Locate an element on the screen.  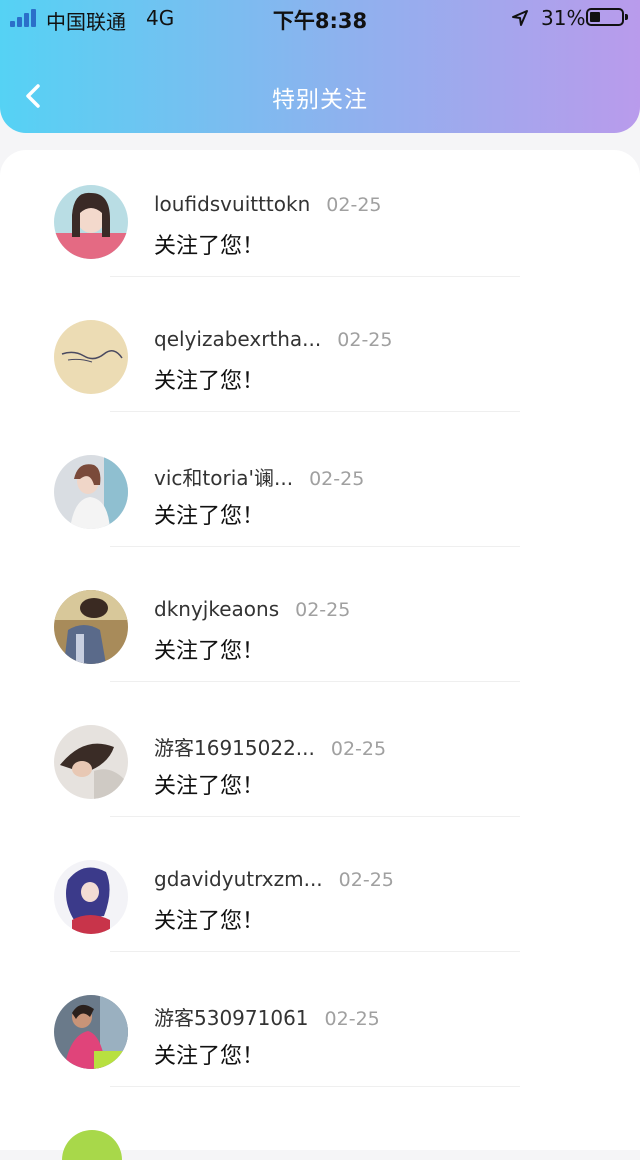
list-item: dknyjkeaons 02-25 关注了您！ is located at coordinates (320, 622).